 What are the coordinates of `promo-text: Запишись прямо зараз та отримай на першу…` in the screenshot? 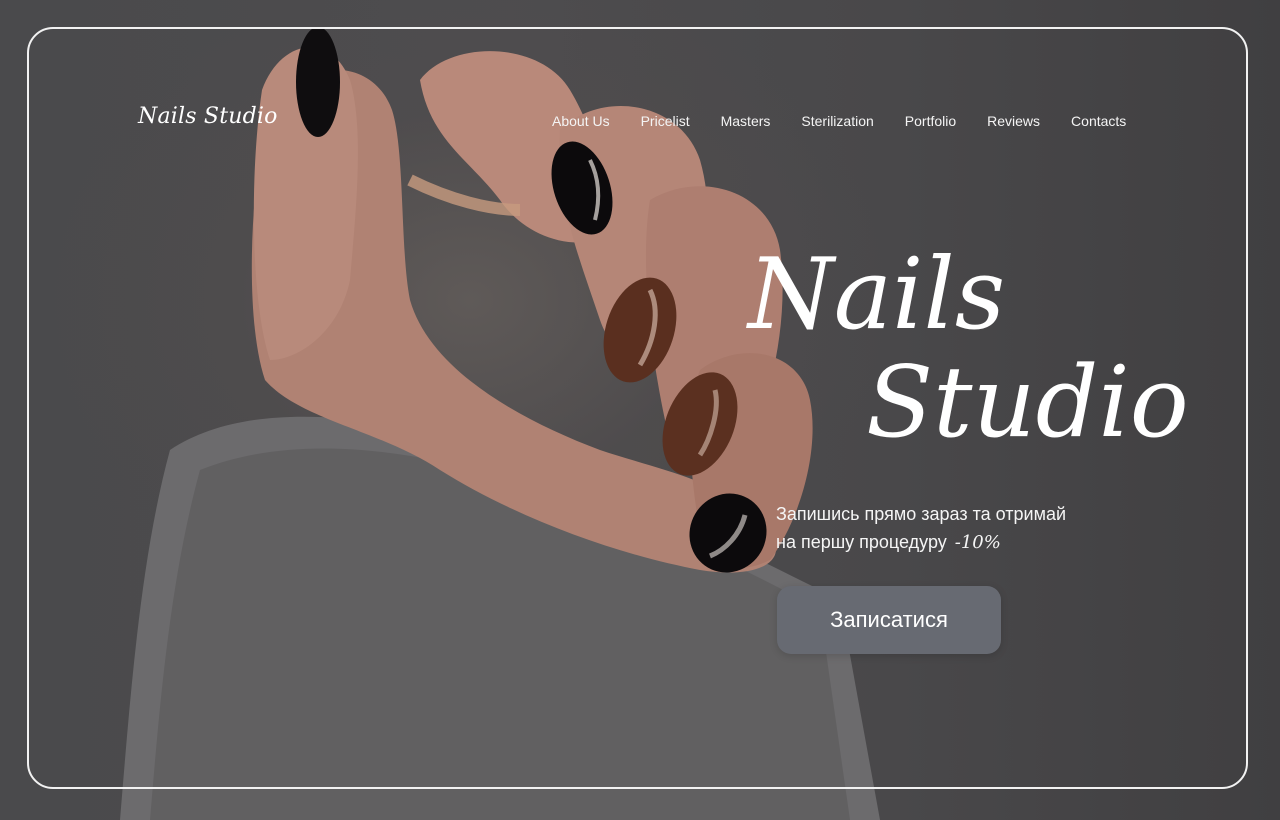 It's located at (946, 528).